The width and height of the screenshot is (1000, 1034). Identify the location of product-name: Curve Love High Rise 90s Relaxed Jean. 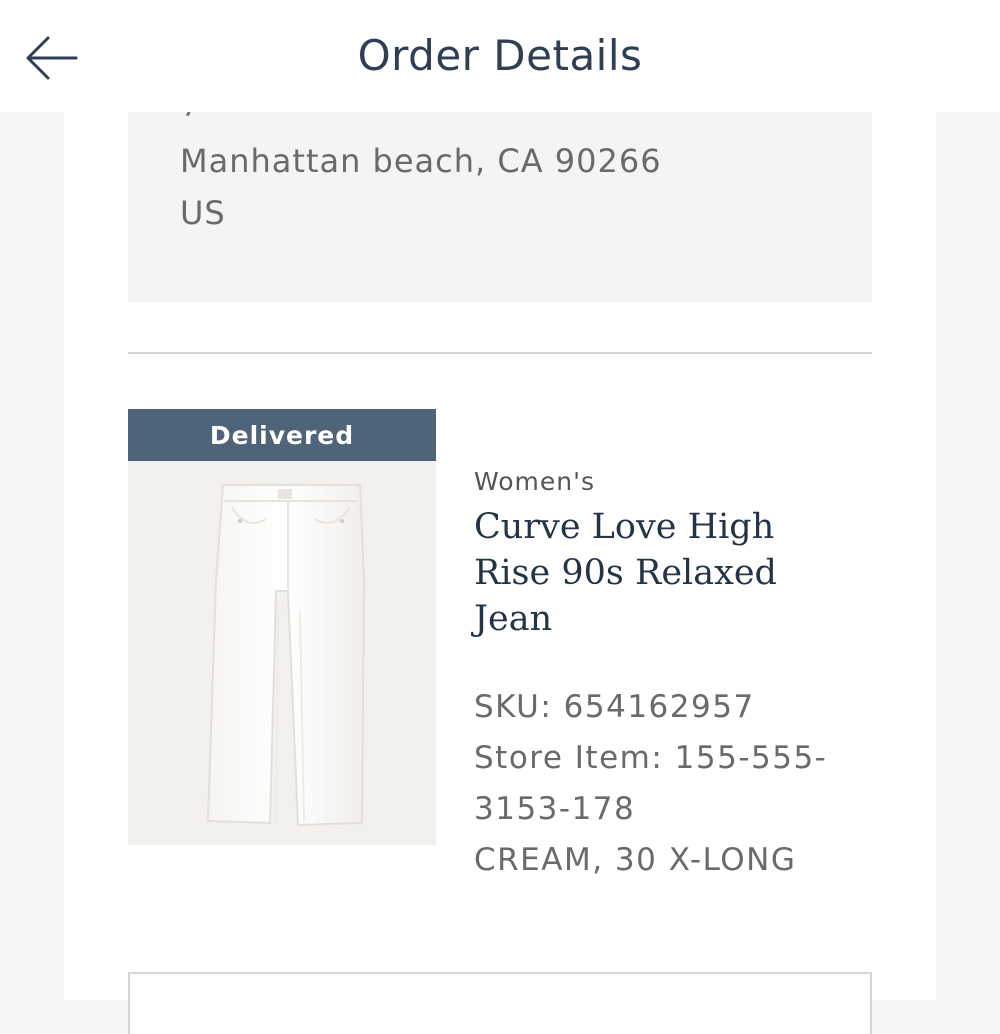
(634, 573).